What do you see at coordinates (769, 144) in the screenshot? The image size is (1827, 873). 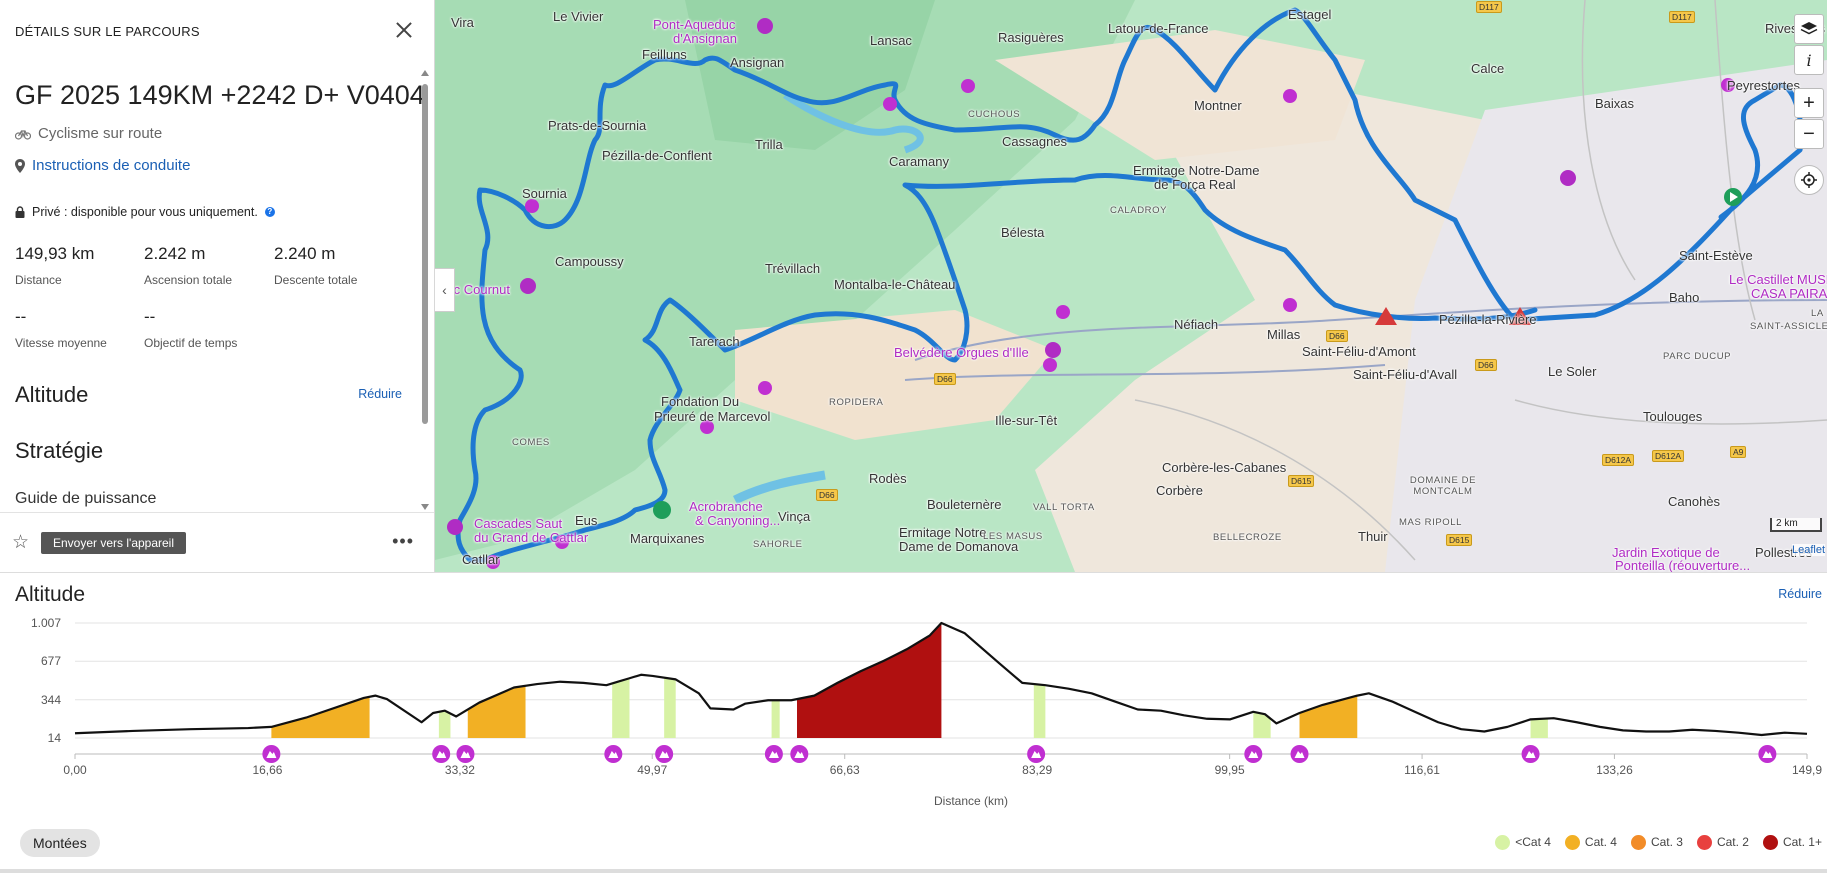 I see `map-label: Trilla` at bounding box center [769, 144].